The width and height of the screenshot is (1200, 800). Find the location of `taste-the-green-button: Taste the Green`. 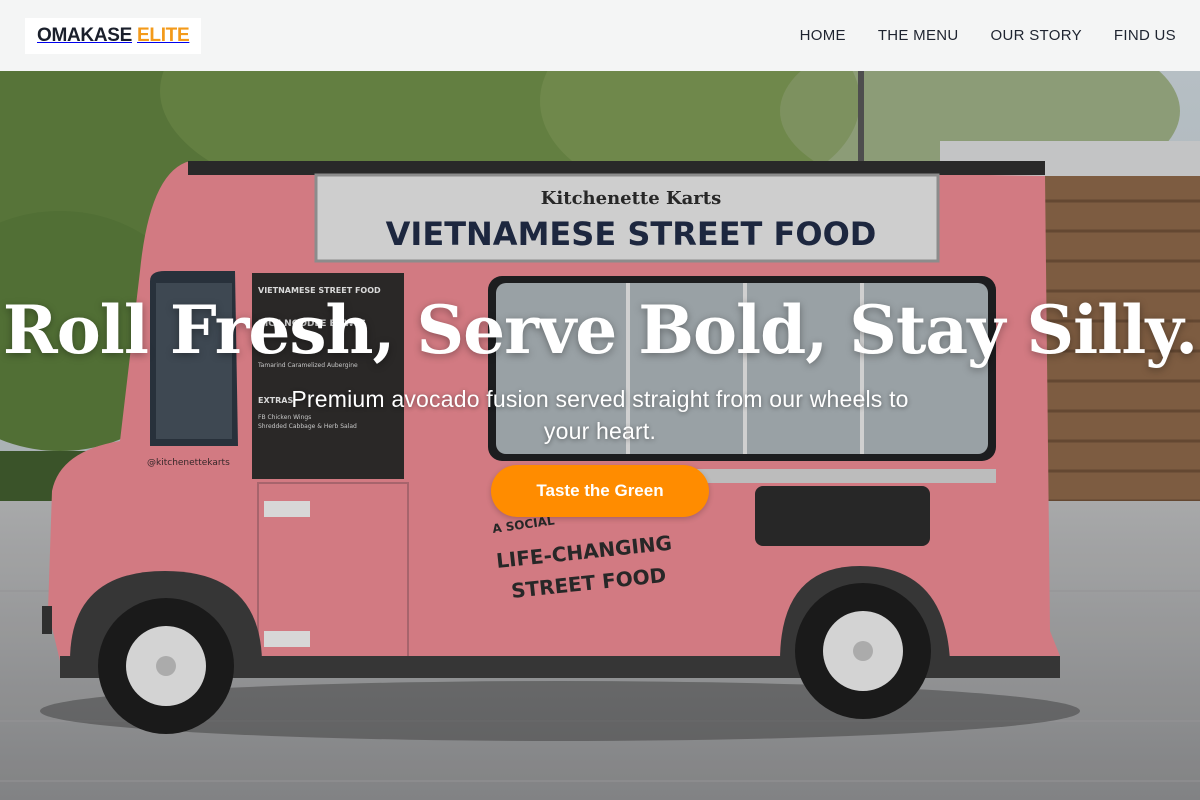

taste-the-green-button: Taste the Green is located at coordinates (600, 491).